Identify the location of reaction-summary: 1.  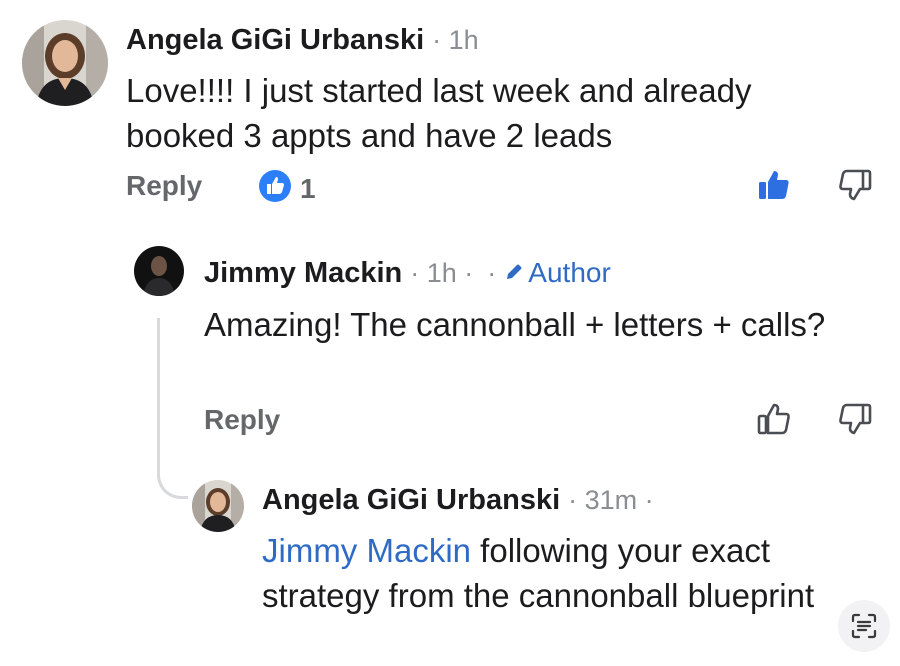
(287, 188).